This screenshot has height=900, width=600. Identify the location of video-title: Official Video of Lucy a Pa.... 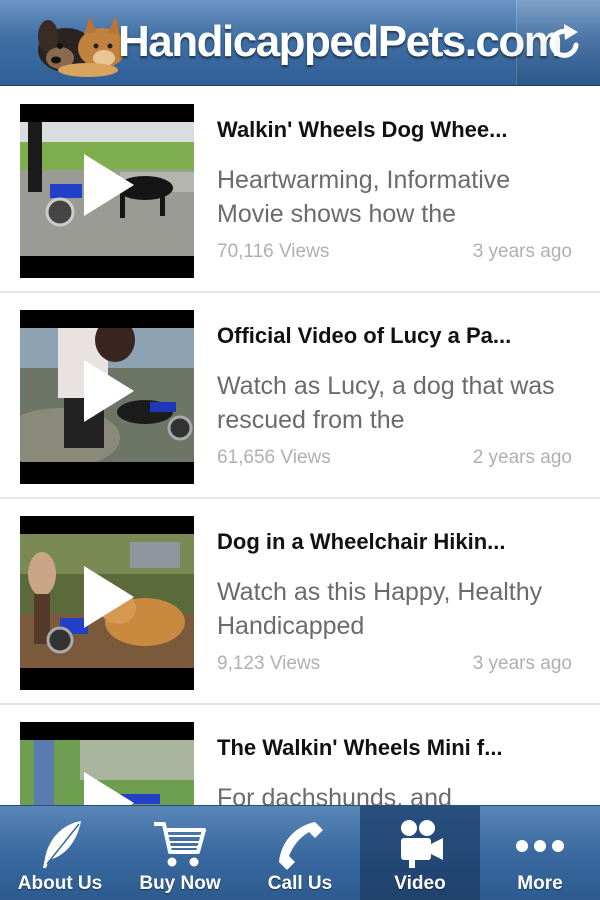
(364, 335).